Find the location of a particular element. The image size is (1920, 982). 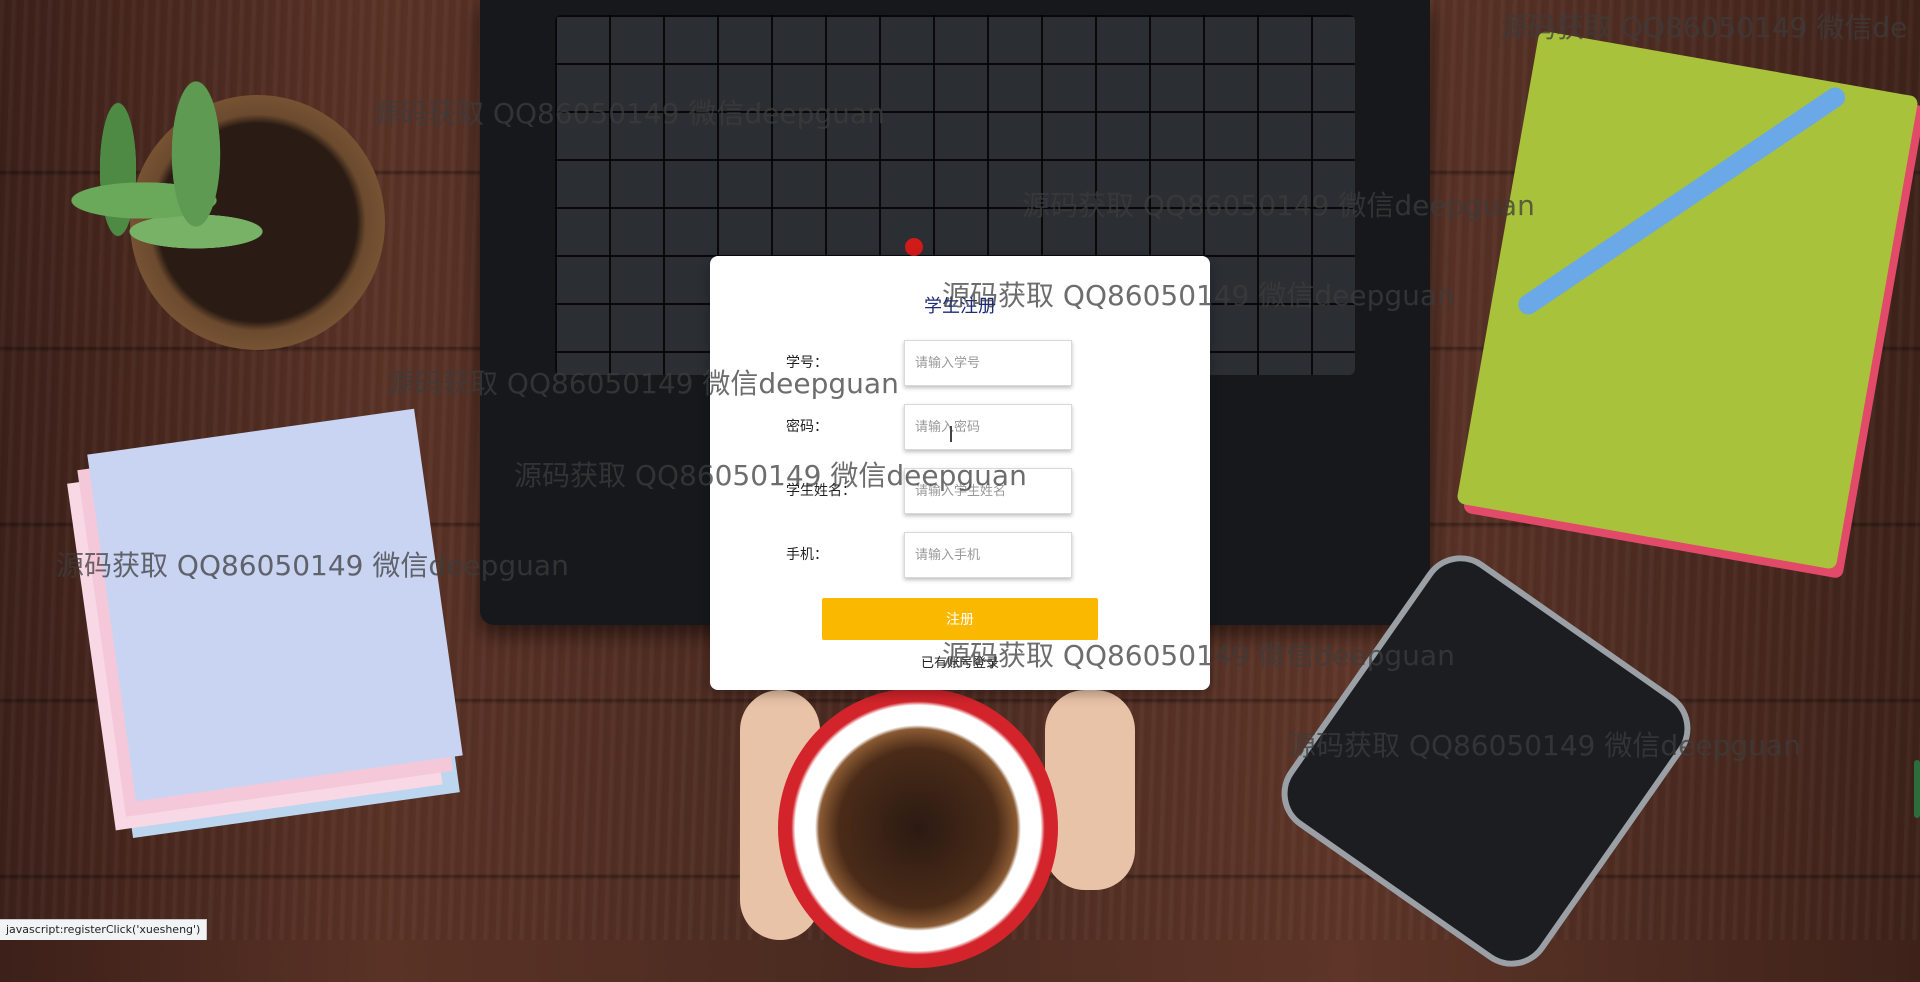

dialog-title: 学生注册 is located at coordinates (960, 306).